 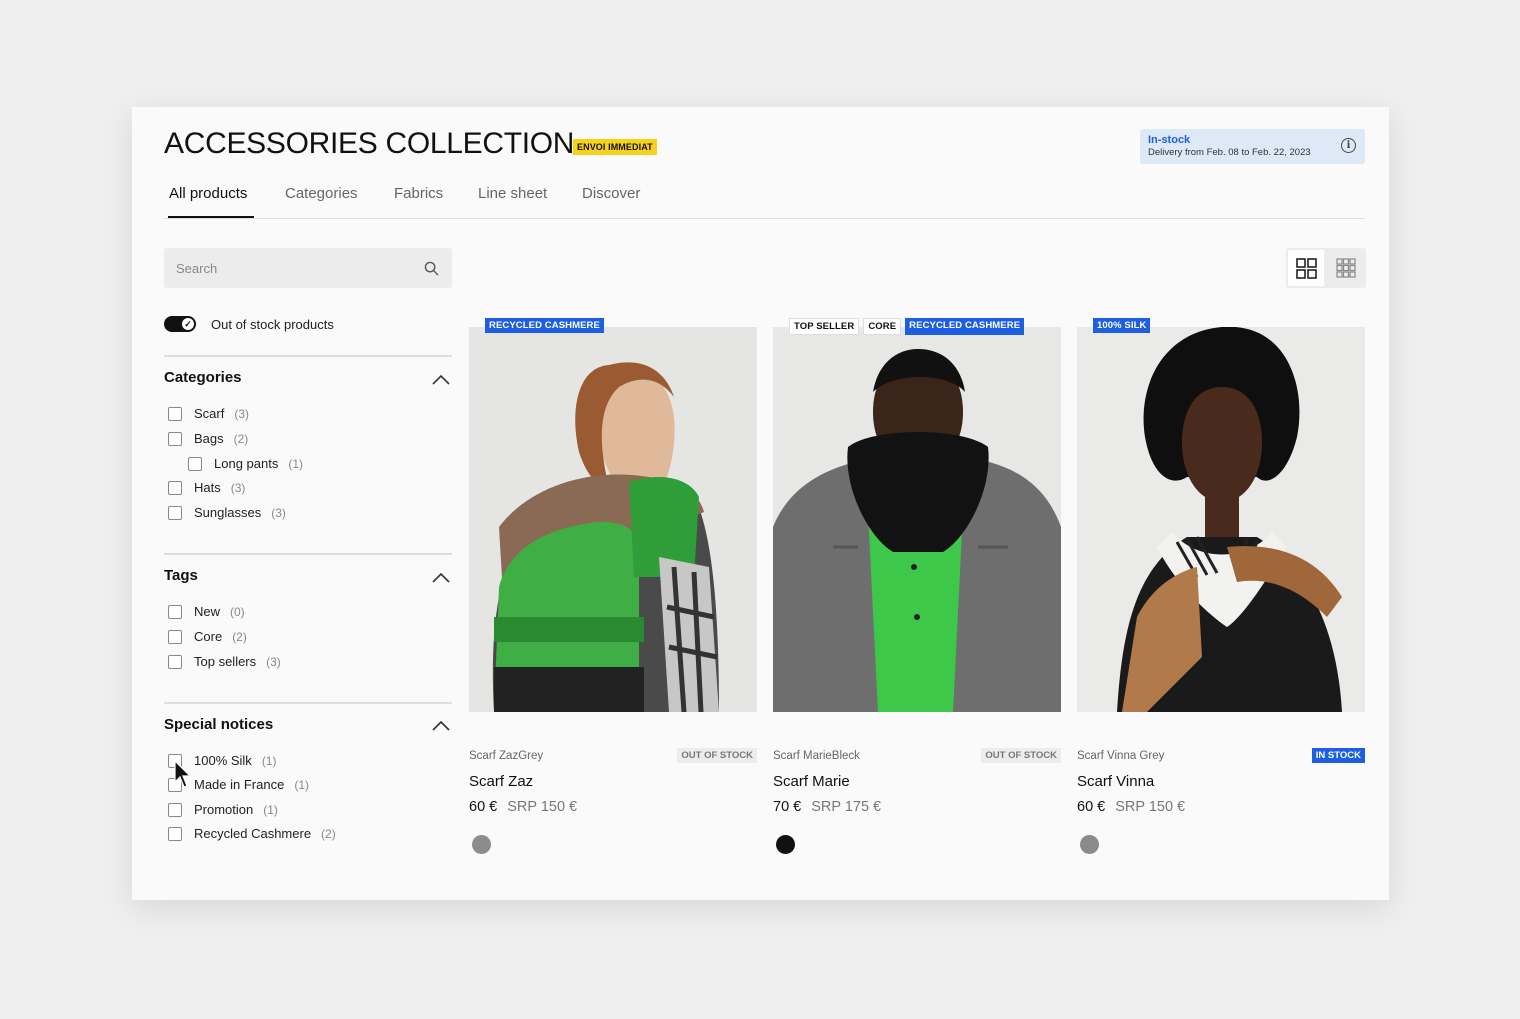 I want to click on product-price: 70 € SRP 175 €, so click(x=827, y=807).